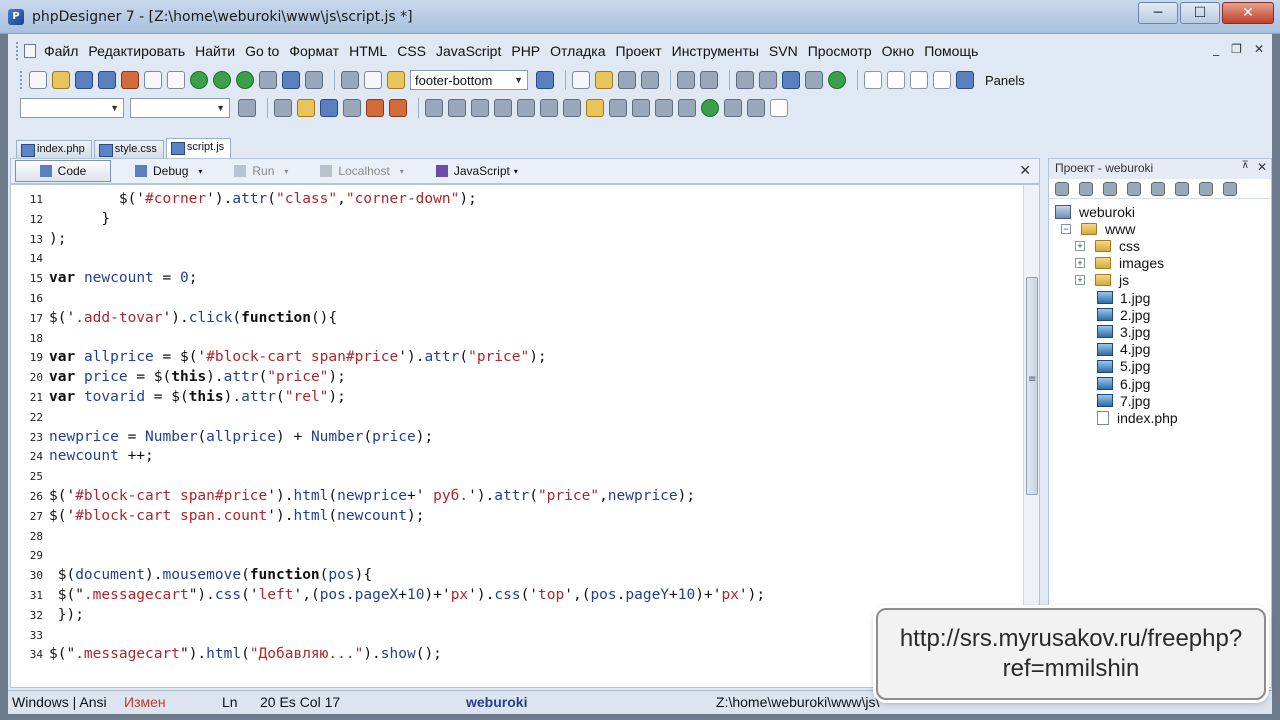 The height and width of the screenshot is (720, 1280). I want to click on menu-html: HTML, so click(368, 51).